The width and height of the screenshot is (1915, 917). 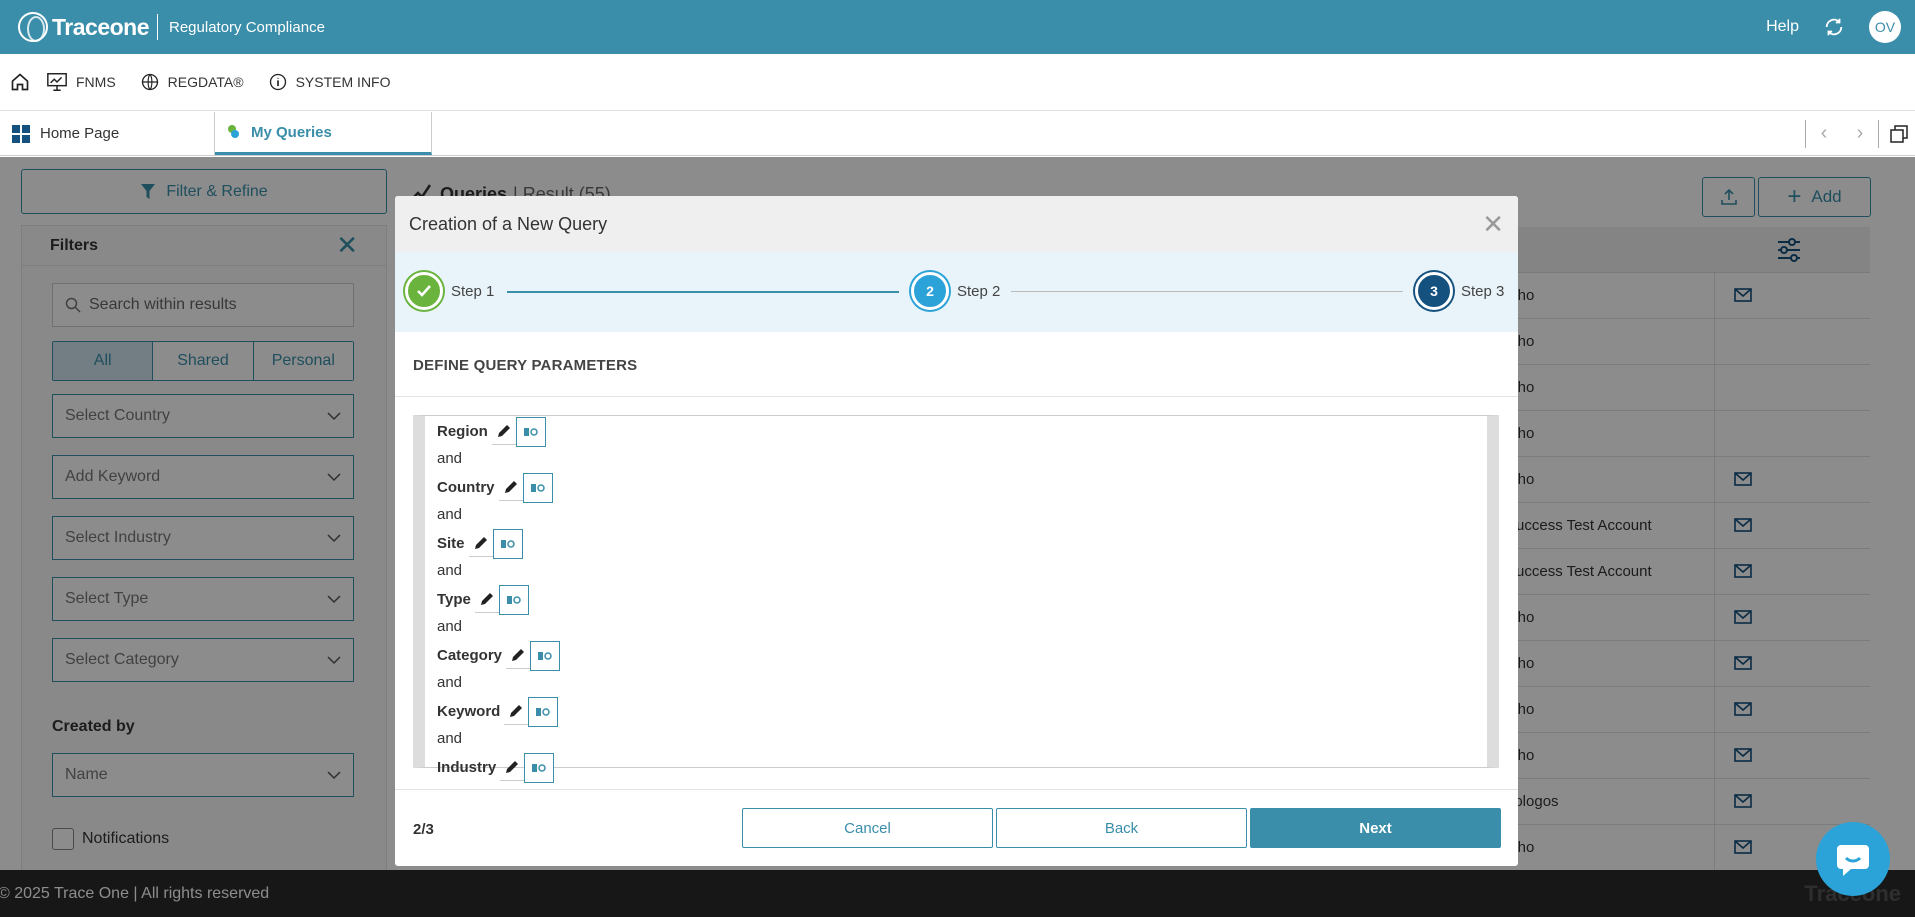 What do you see at coordinates (957, 134) in the screenshot?
I see `tab-bar: Home Page My Queries ‹ ›` at bounding box center [957, 134].